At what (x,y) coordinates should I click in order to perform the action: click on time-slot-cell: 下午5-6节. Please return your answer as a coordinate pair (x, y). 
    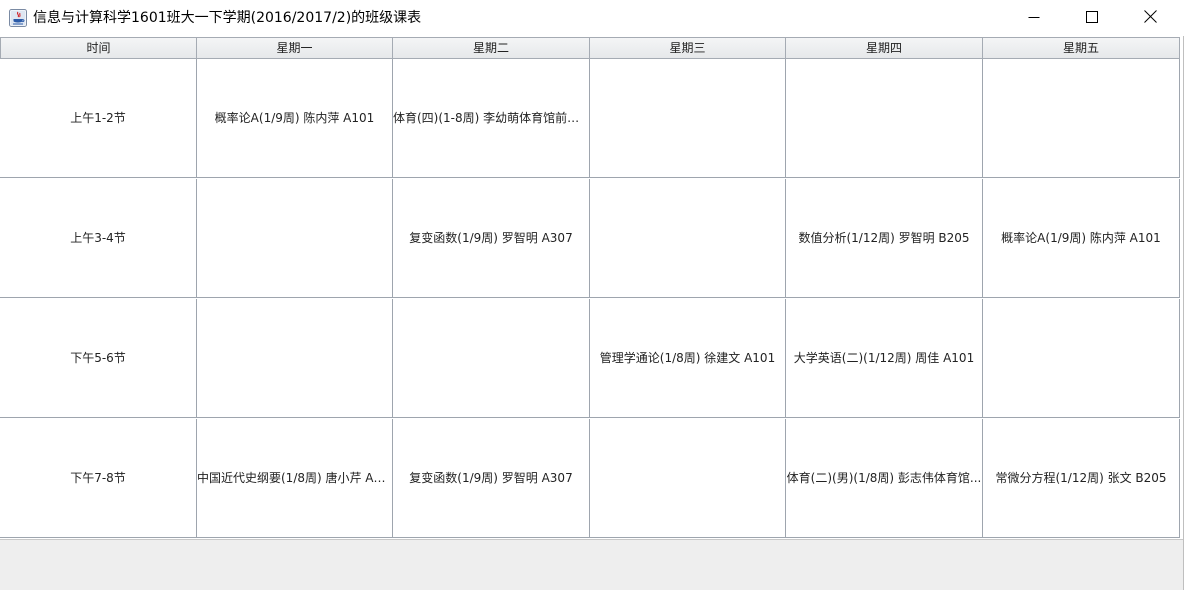
    Looking at the image, I should click on (98, 358).